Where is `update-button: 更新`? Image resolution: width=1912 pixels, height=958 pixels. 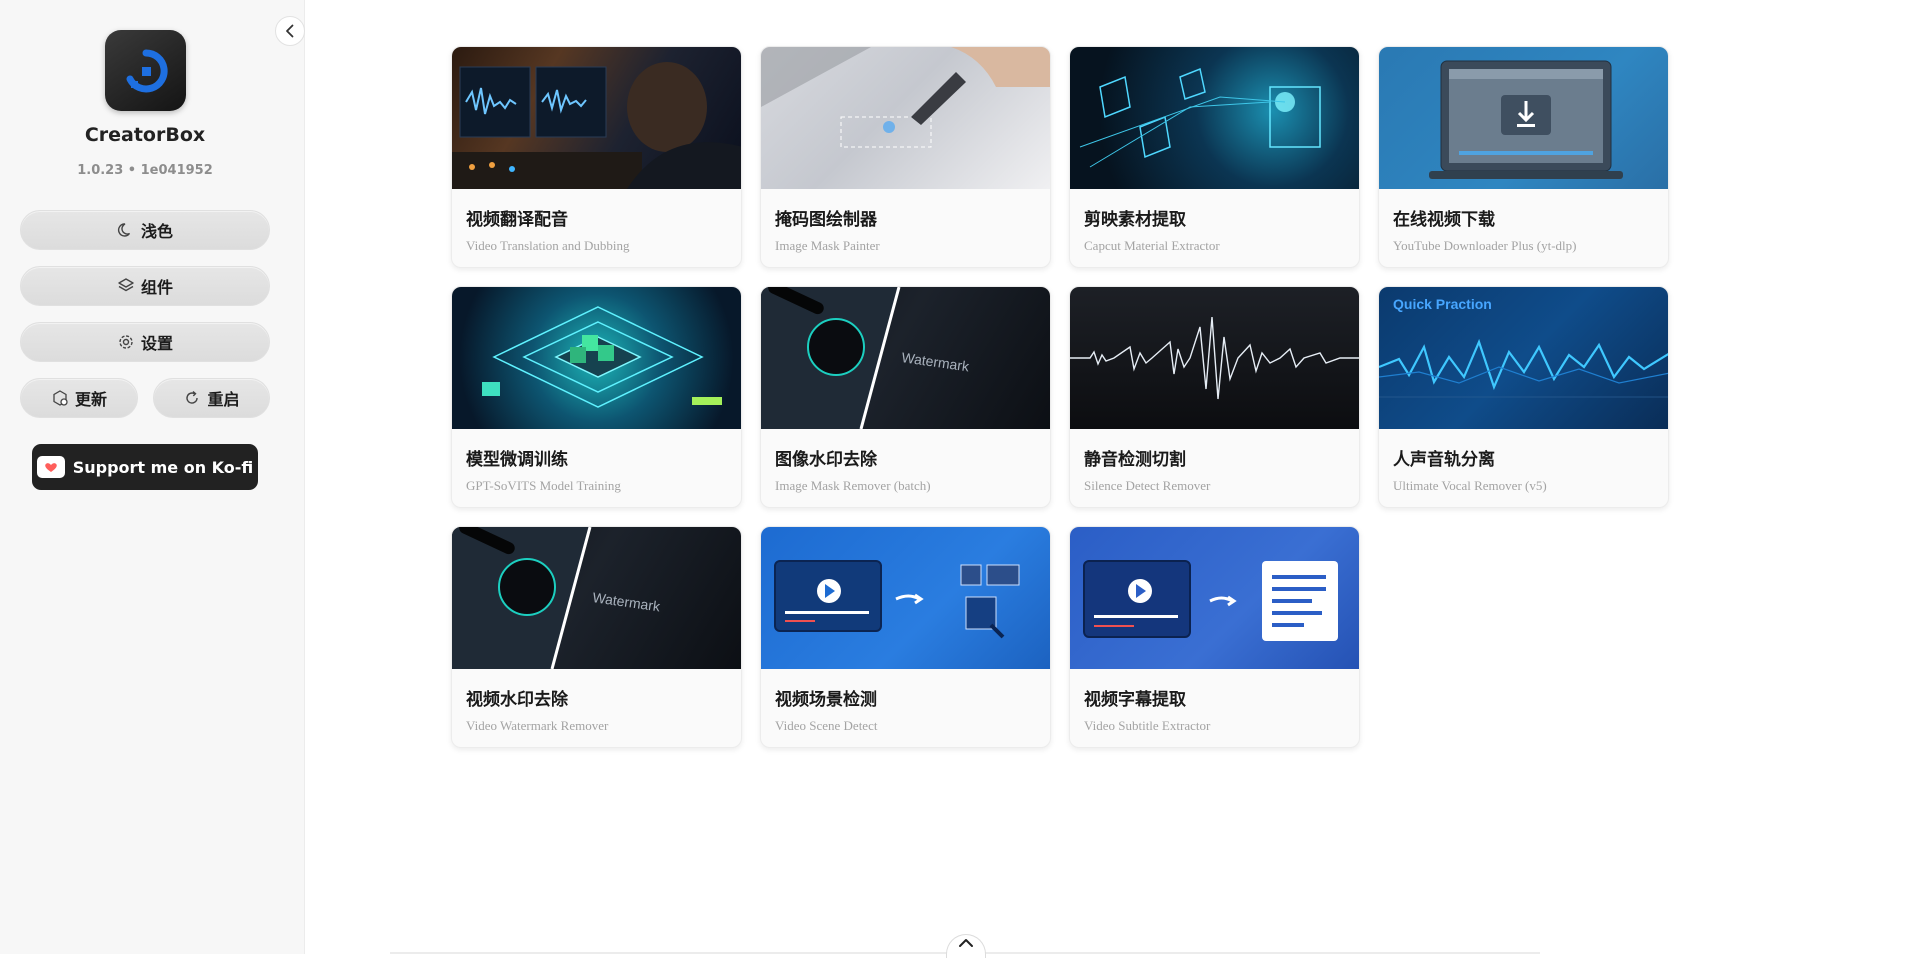
update-button: 更新 is located at coordinates (79, 398).